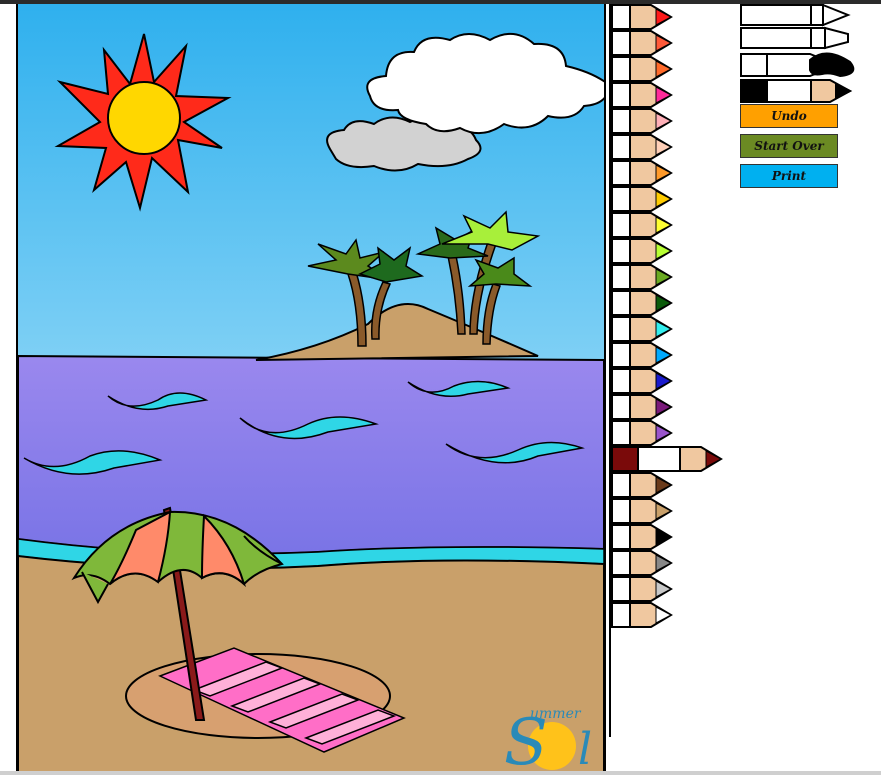 The image size is (881, 776). What do you see at coordinates (585, 748) in the screenshot?
I see `logo-letter-l: l` at bounding box center [585, 748].